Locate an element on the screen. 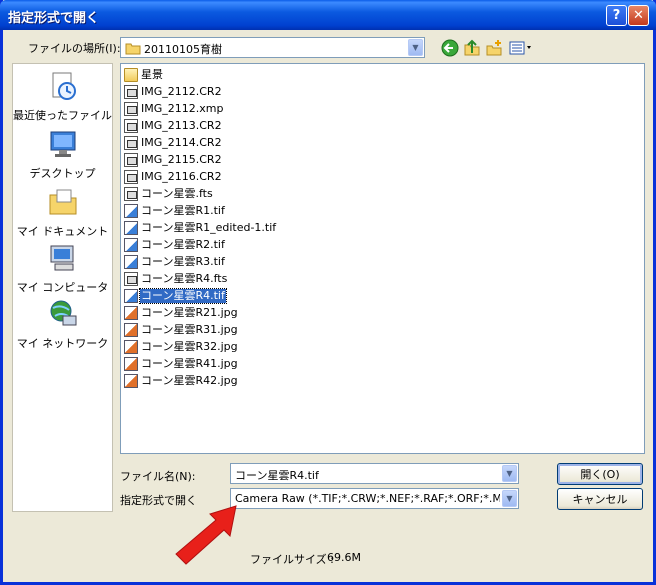  filename-input: コーン星雲R4.tif ▼ is located at coordinates (374, 473).